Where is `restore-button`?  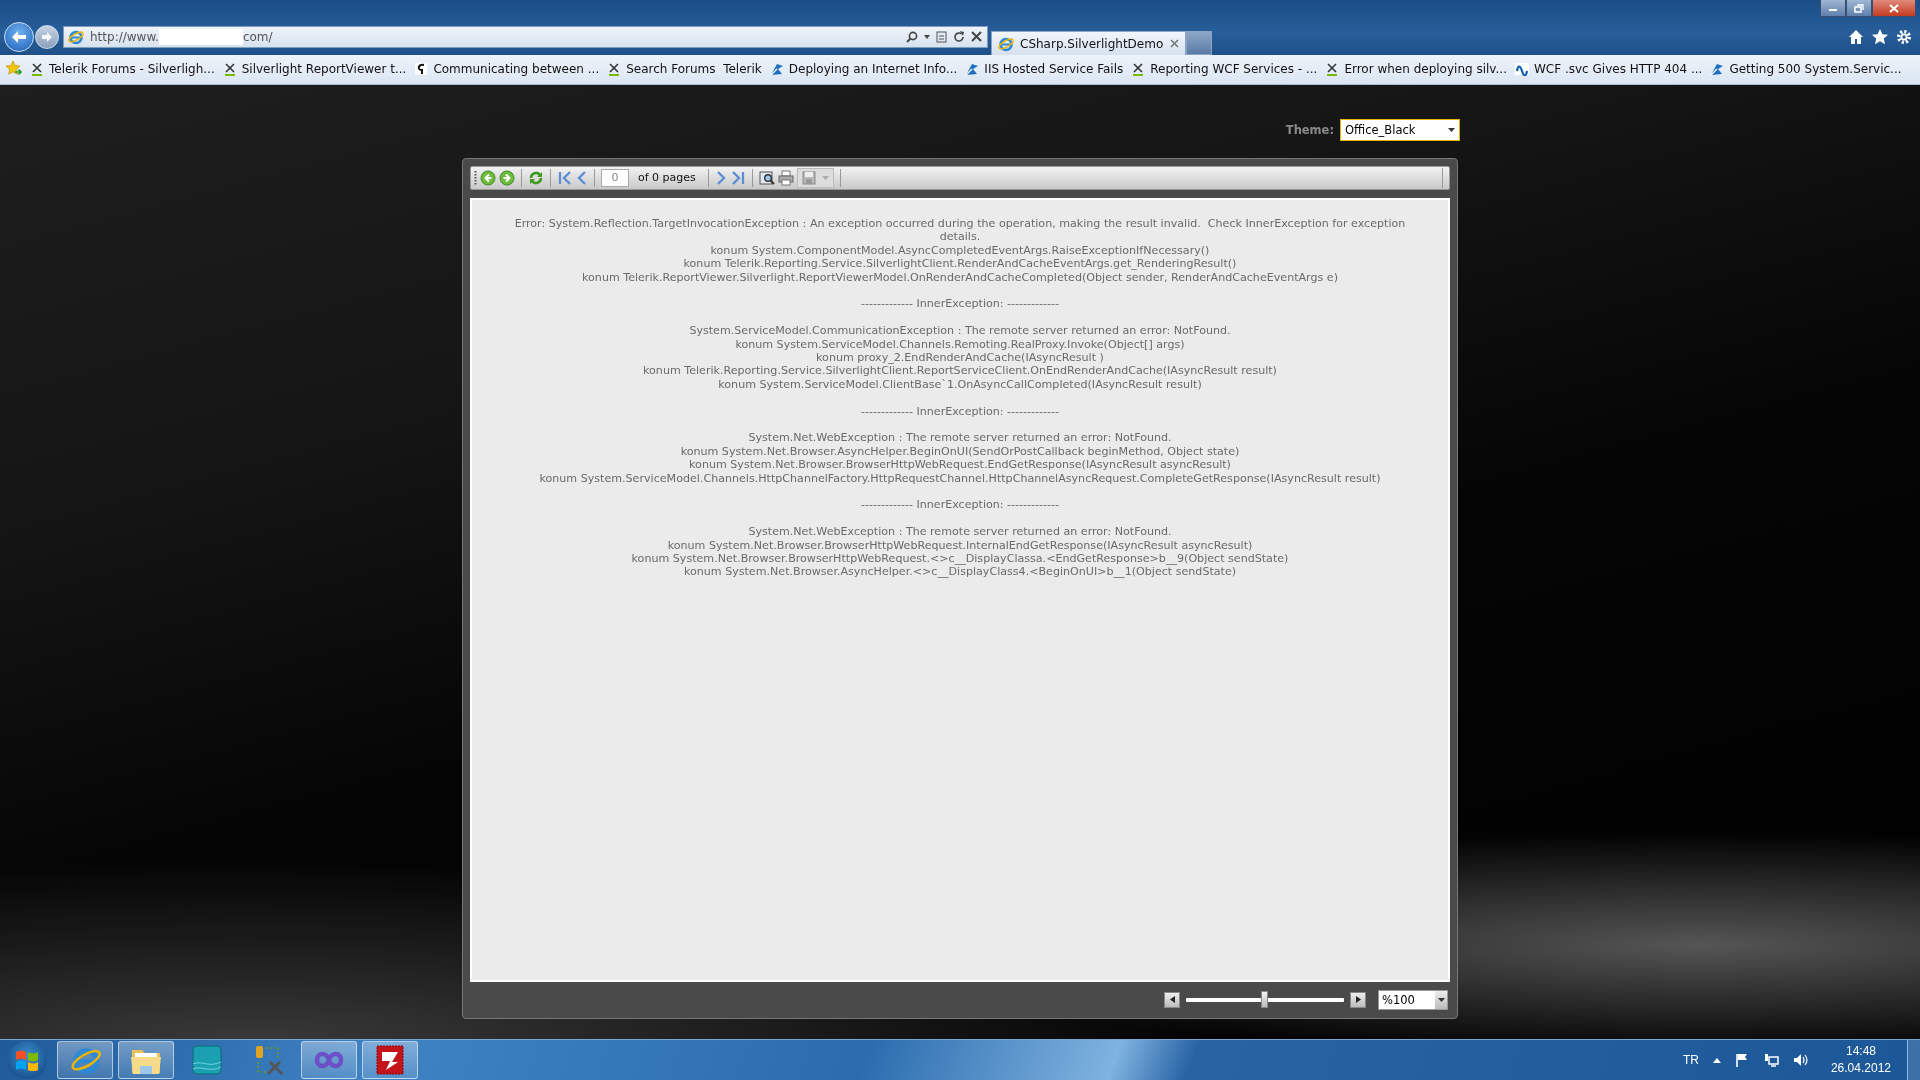
restore-button is located at coordinates (1859, 8).